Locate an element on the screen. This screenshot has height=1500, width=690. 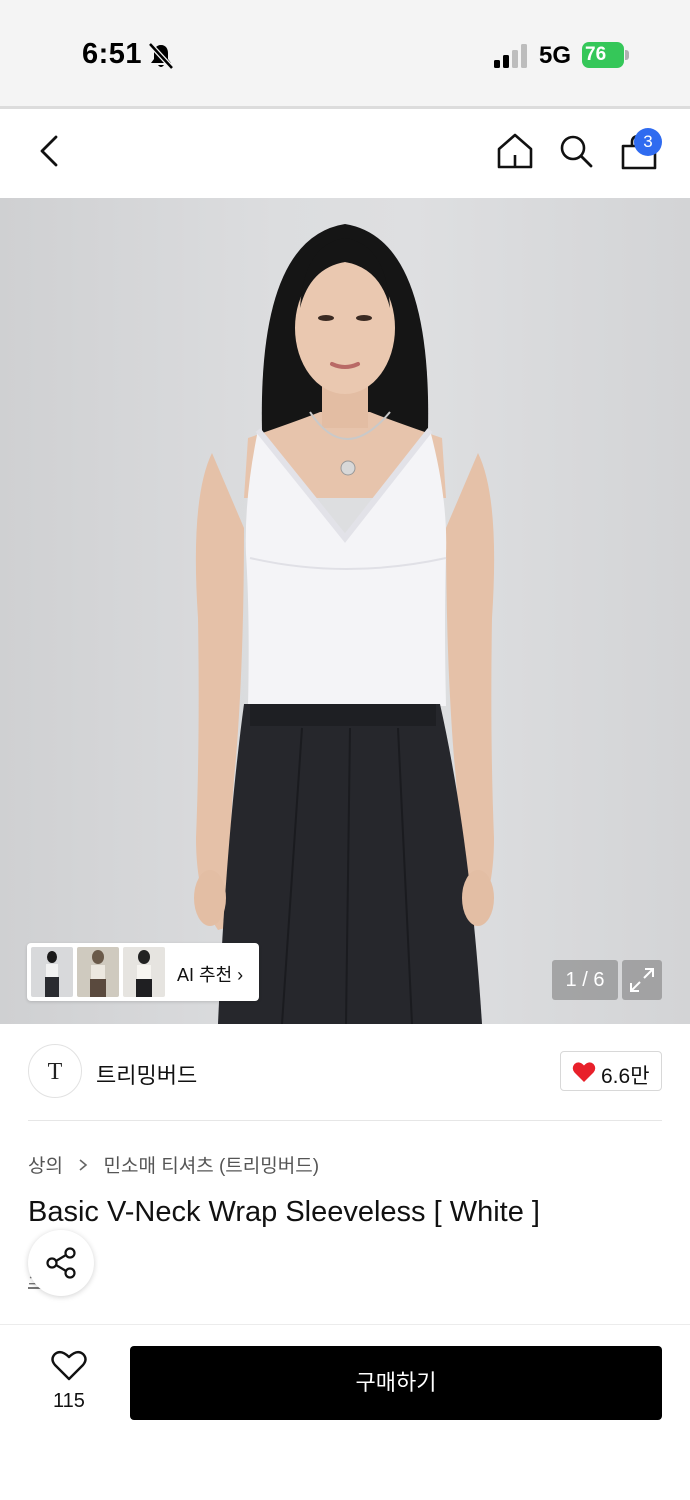
product-title: Basic V-Neck Wrap Sleeveless [ White ] is located at coordinates (284, 1212).